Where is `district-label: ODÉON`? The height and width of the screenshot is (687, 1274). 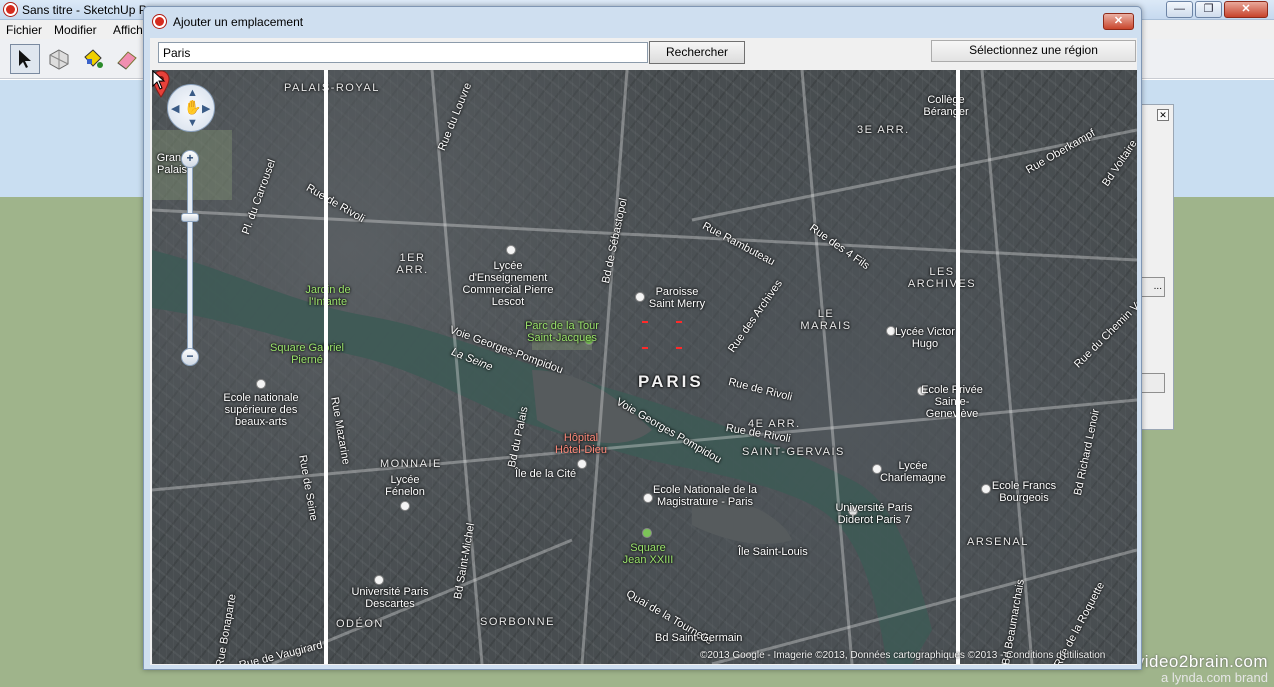
district-label: ODÉON is located at coordinates (360, 624).